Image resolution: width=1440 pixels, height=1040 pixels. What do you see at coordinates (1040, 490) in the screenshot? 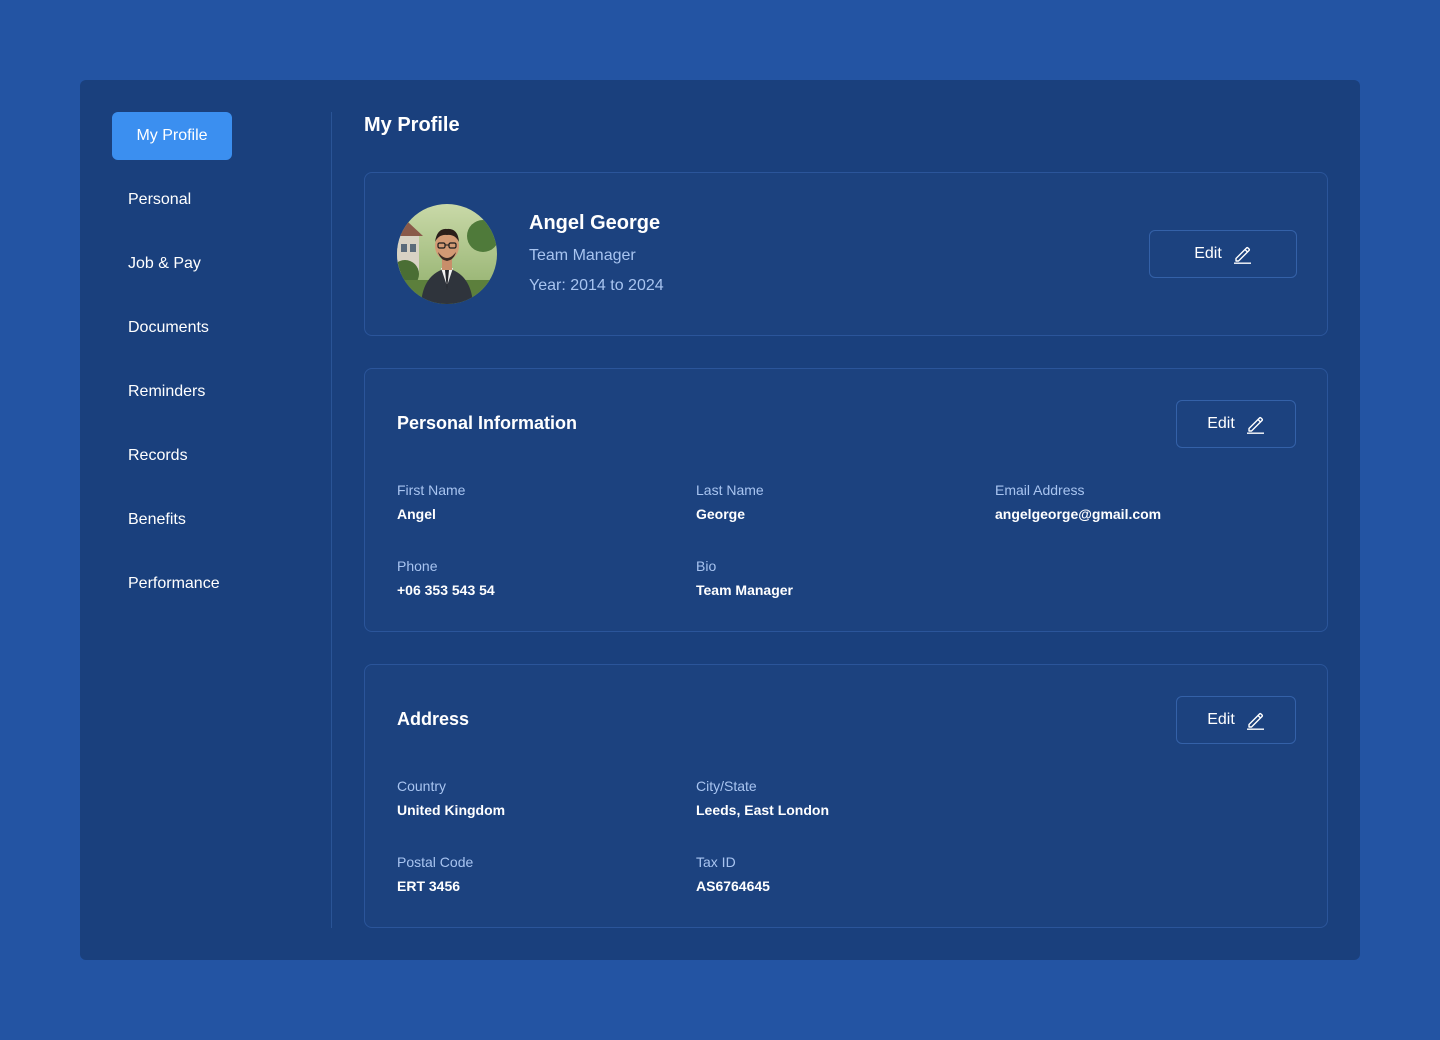
I see `field-label-email: Email Address` at bounding box center [1040, 490].